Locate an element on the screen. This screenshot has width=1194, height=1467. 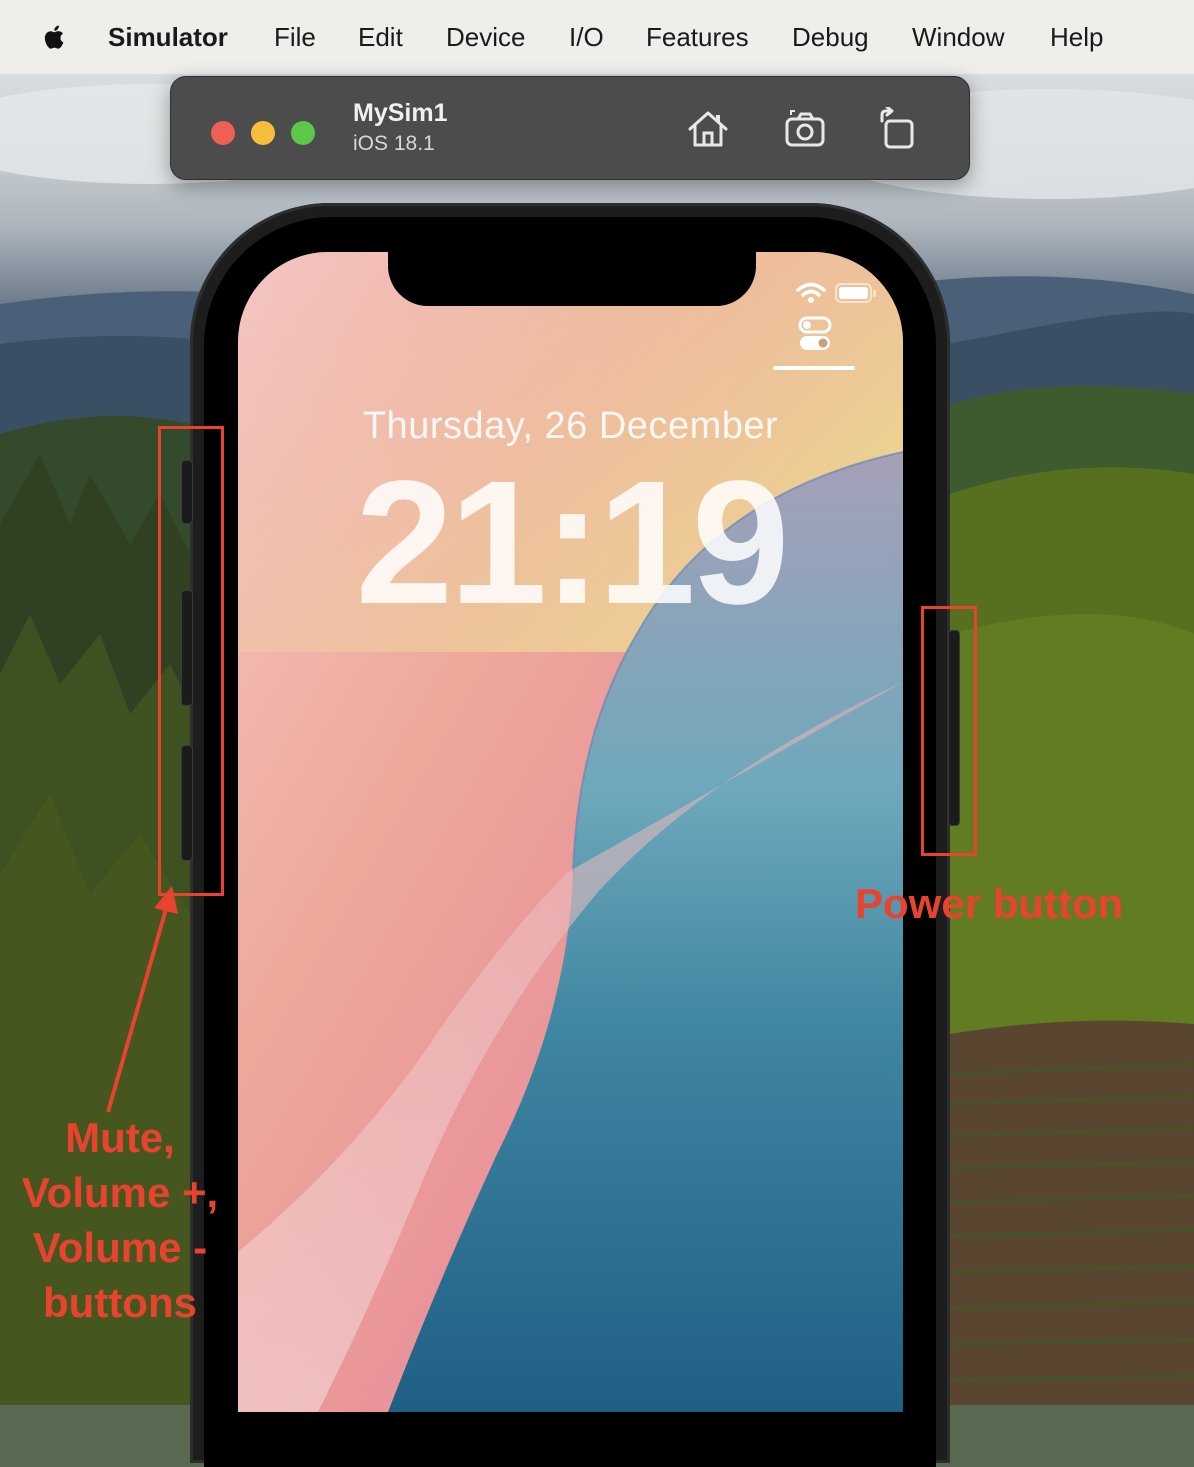
volume-buttons-label: Mute, Volume +, Volume - buttons is located at coordinates (120, 1220).